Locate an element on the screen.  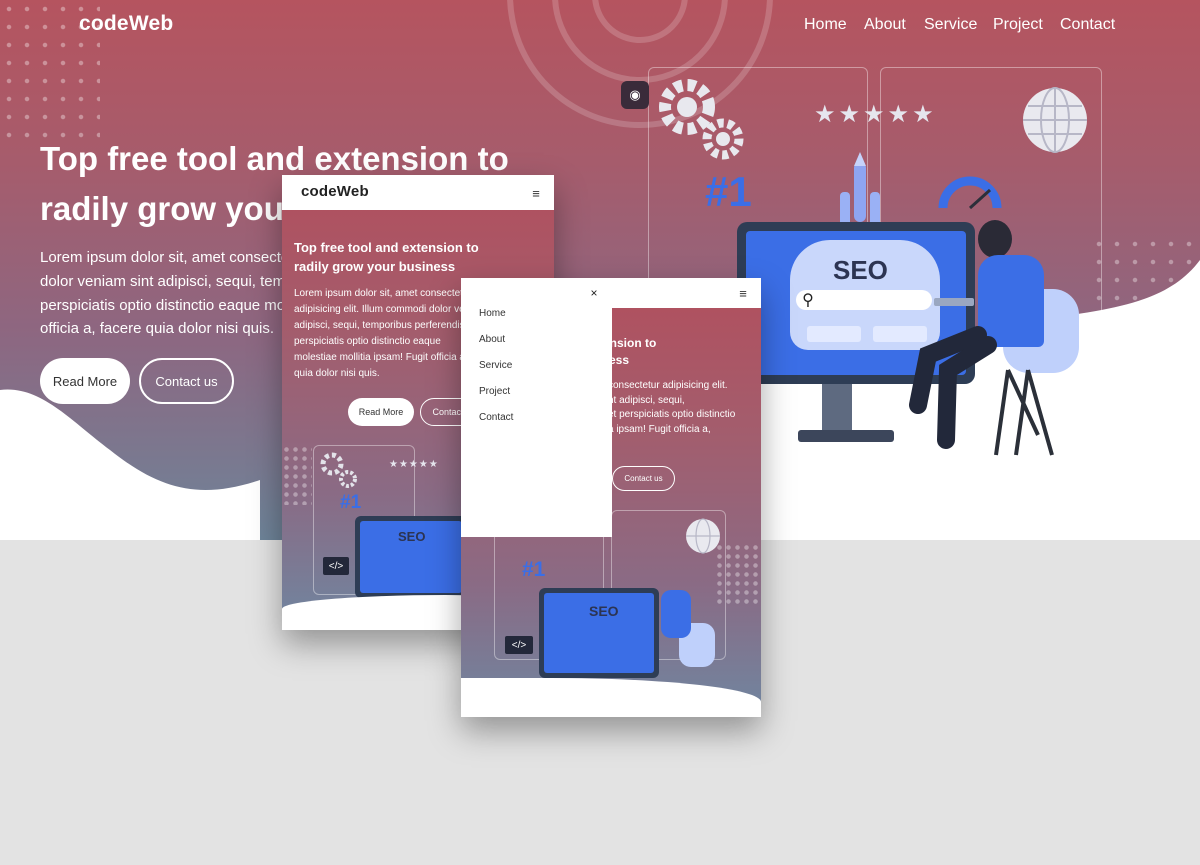
drawer-item-contact: Contact is located at coordinates (496, 417).